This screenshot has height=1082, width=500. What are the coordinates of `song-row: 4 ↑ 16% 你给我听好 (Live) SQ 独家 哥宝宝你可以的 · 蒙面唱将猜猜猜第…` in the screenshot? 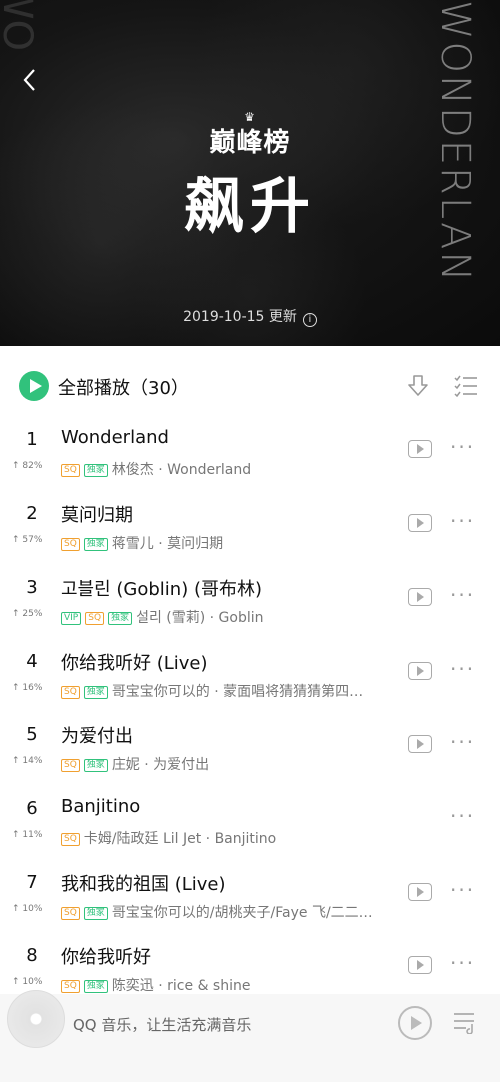 It's located at (250, 680).